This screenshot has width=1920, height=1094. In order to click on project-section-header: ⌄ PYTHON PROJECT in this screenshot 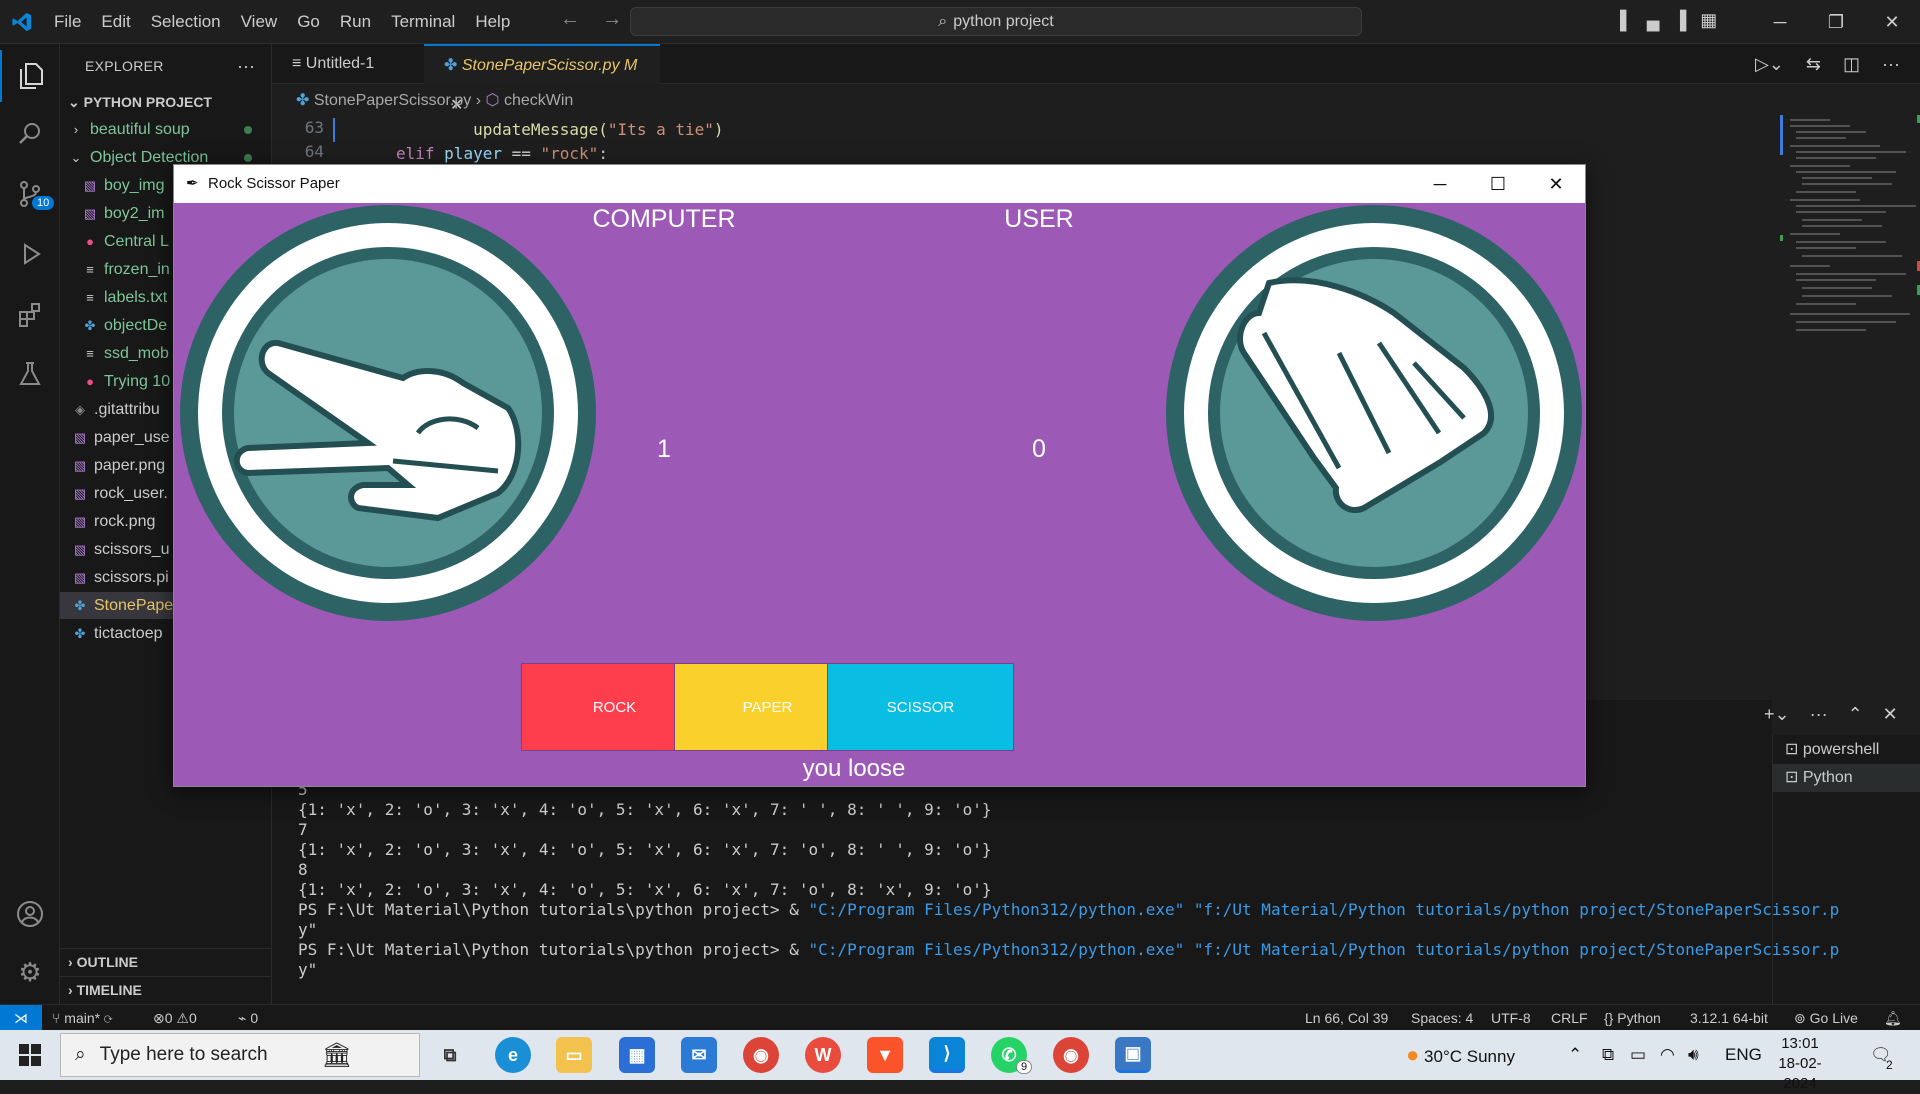, I will do `click(165, 102)`.